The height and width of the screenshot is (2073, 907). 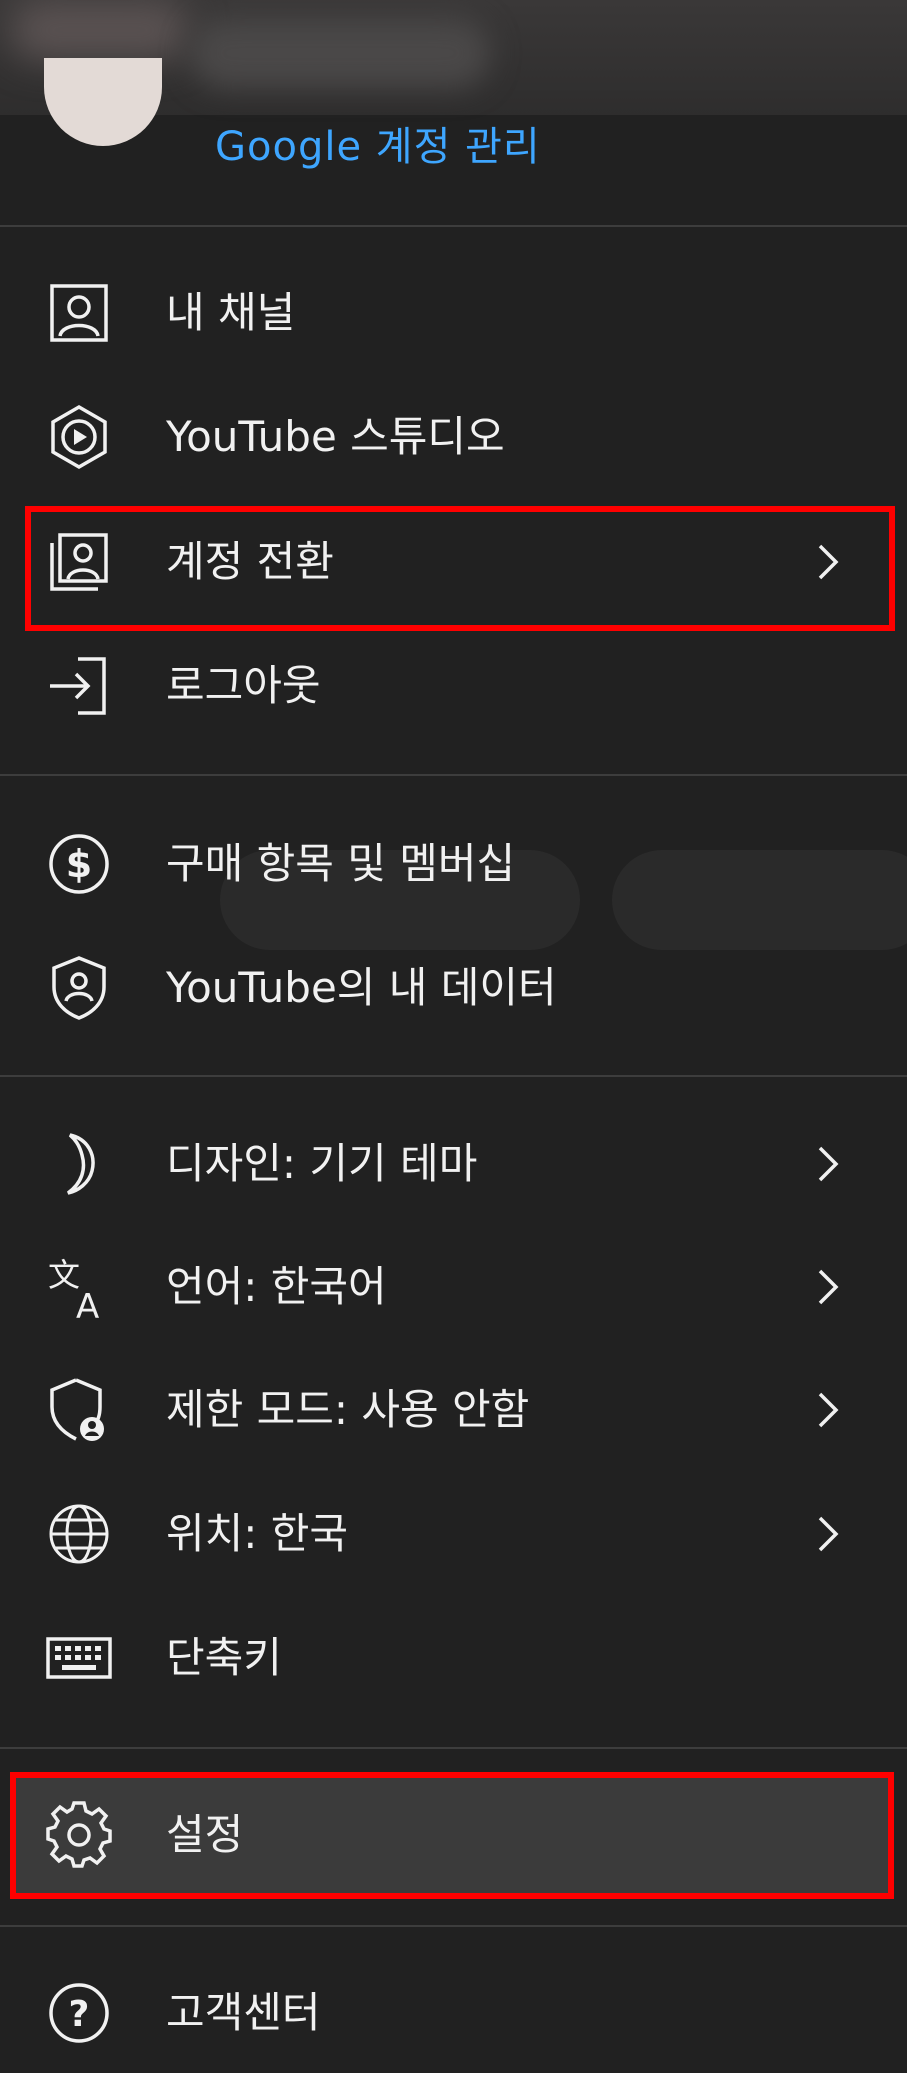 I want to click on translate-icon: 文 A, so click(x=79, y=1287).